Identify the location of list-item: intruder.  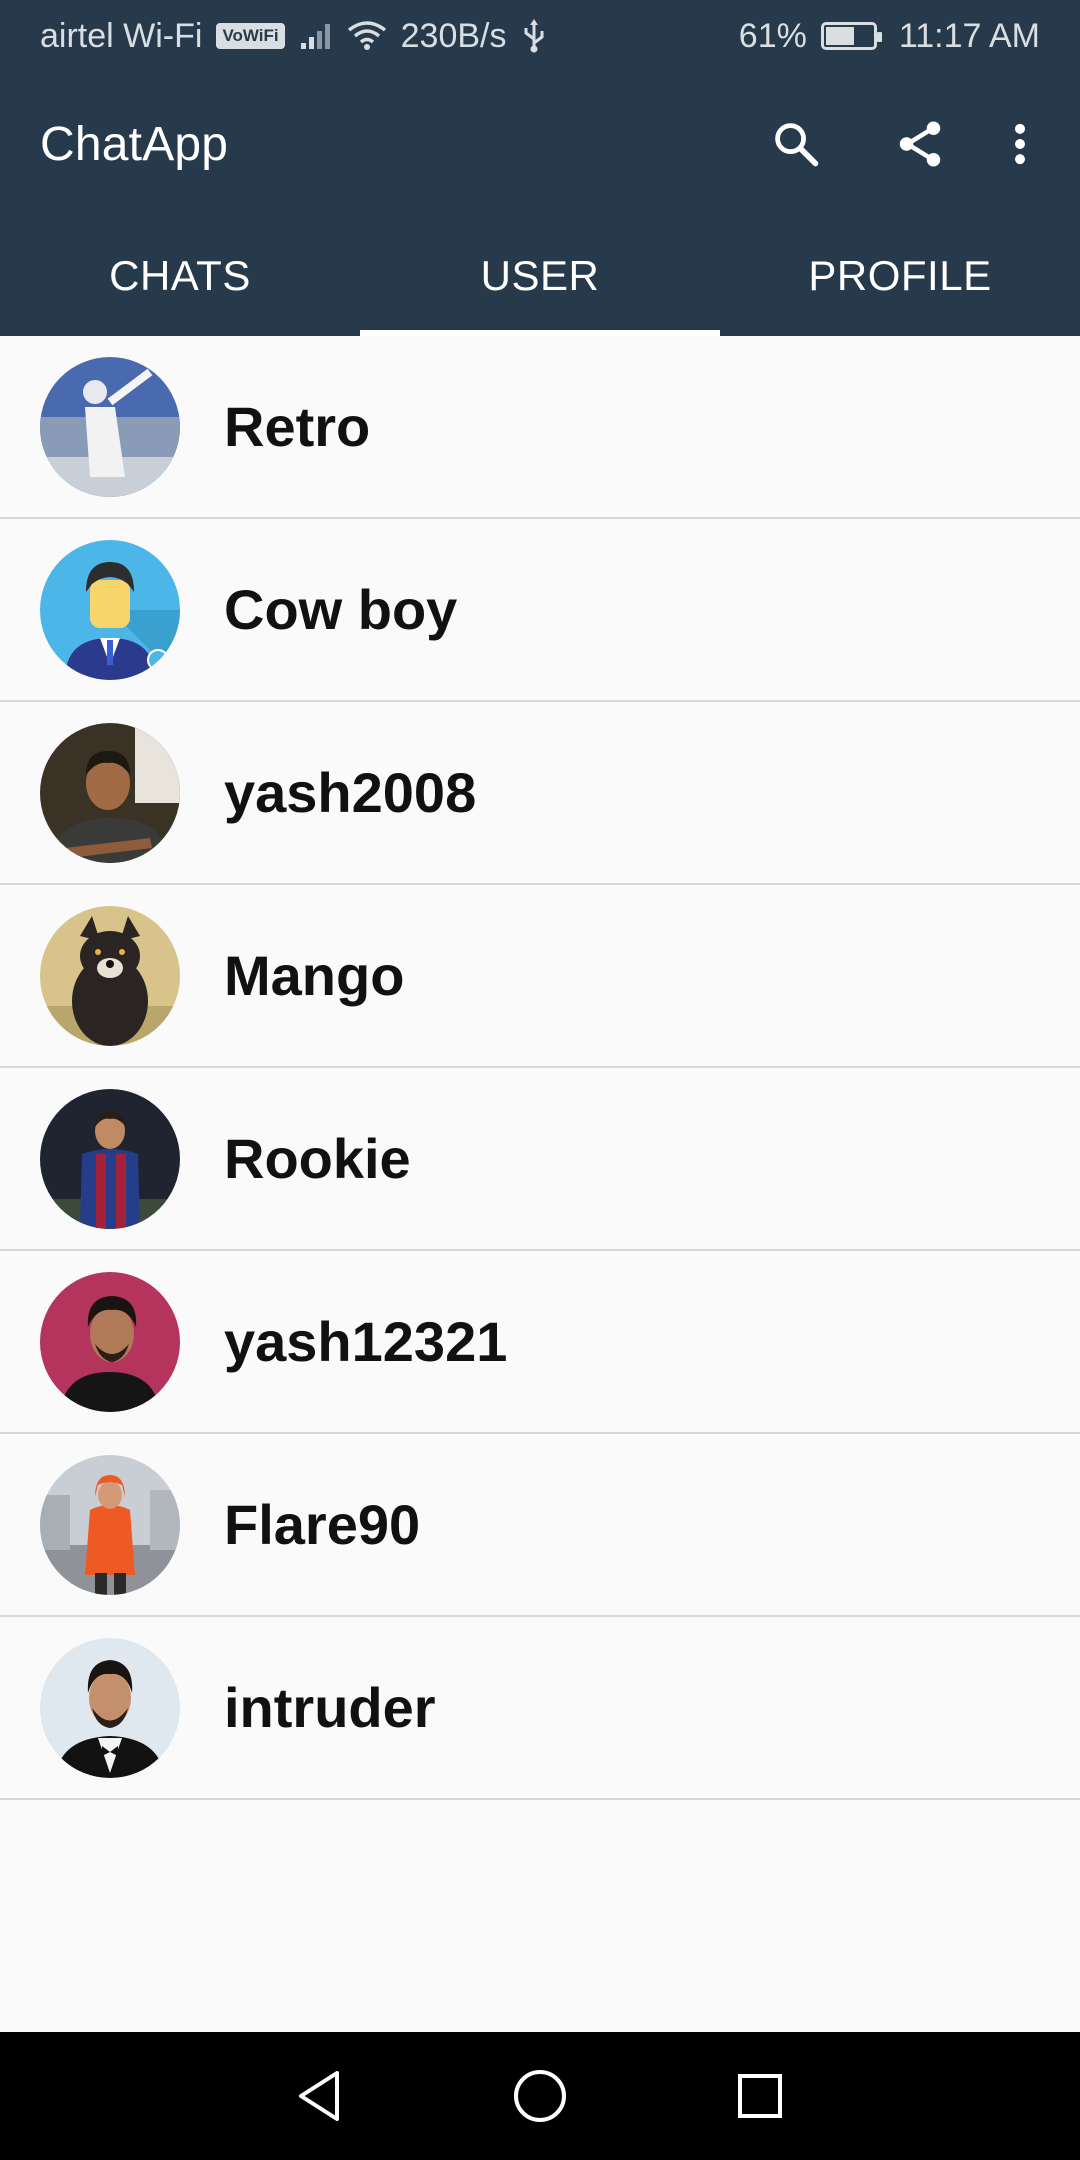
(540, 1708).